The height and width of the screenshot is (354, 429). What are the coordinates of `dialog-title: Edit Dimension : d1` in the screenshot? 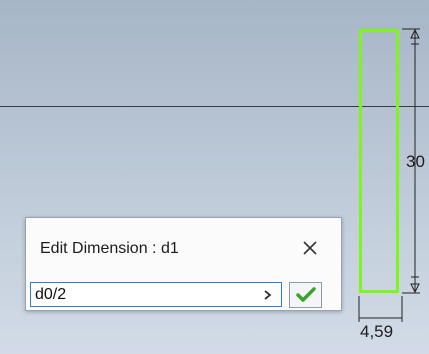 It's located at (109, 248).